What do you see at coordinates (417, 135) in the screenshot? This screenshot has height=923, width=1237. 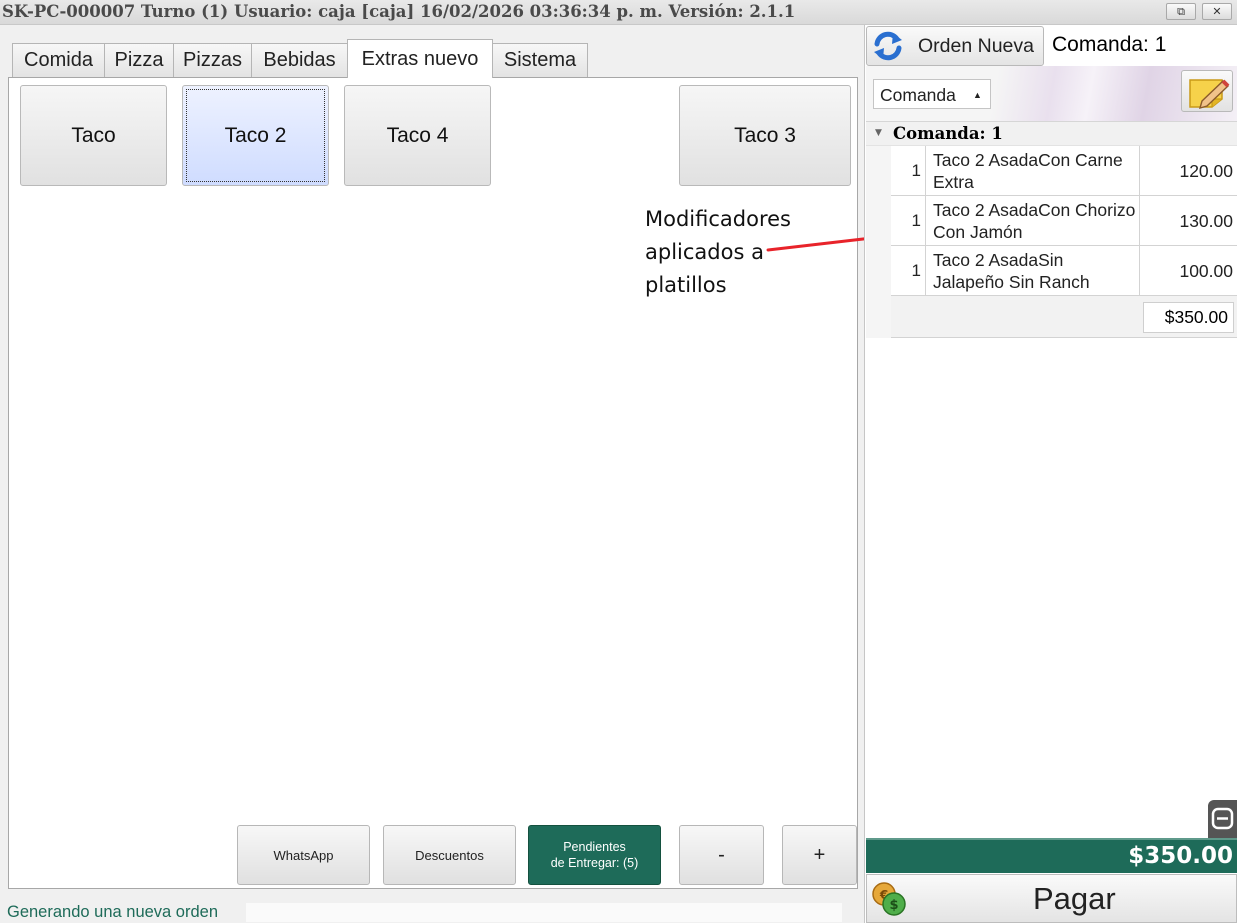 I see `product-taco-4-button: Taco 4` at bounding box center [417, 135].